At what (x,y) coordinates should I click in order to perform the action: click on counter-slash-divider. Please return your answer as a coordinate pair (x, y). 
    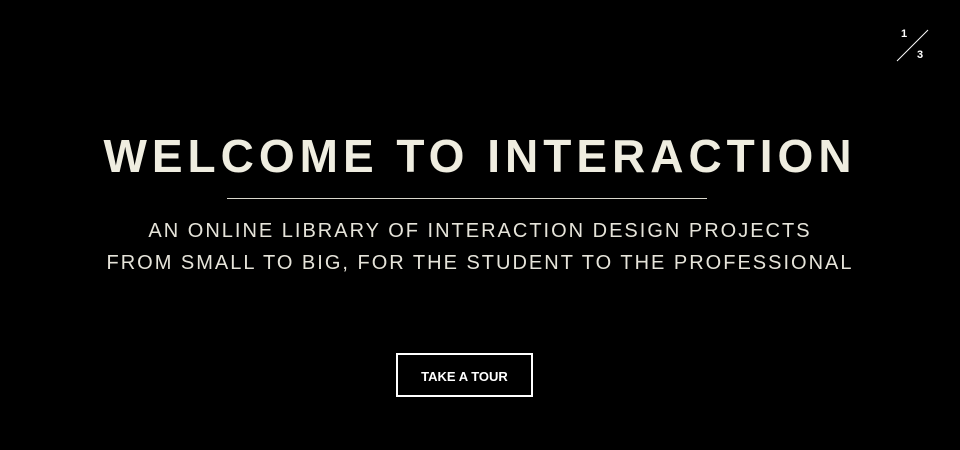
    Looking at the image, I should click on (912, 45).